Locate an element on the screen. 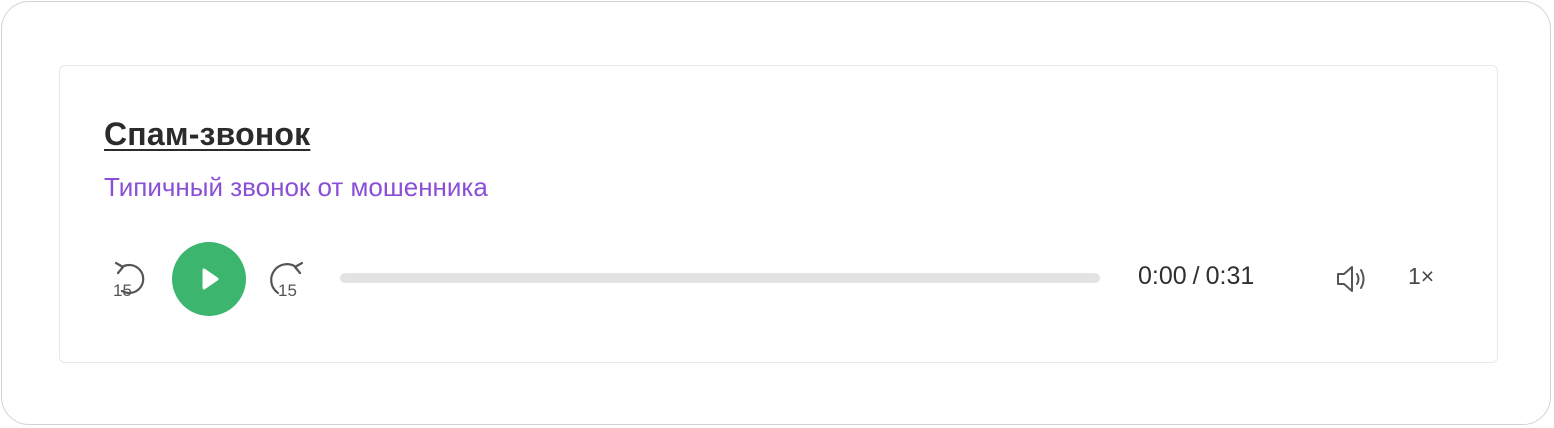  skip-back-button: 15 is located at coordinates (132, 279).